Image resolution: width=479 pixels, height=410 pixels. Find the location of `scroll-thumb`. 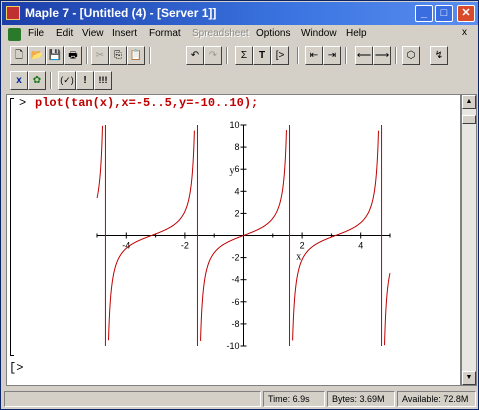

scroll-thumb is located at coordinates (469, 119).